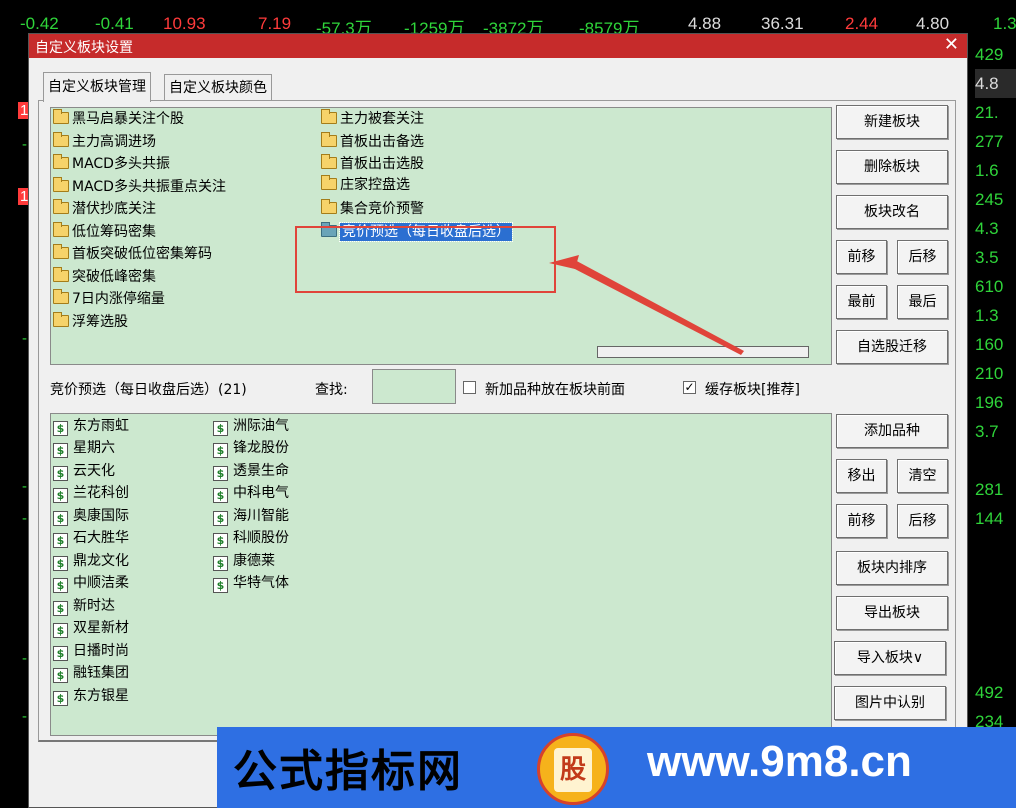  Describe the element at coordinates (890, 703) in the screenshot. I see `image-recognition-button: 图片中认别` at that location.